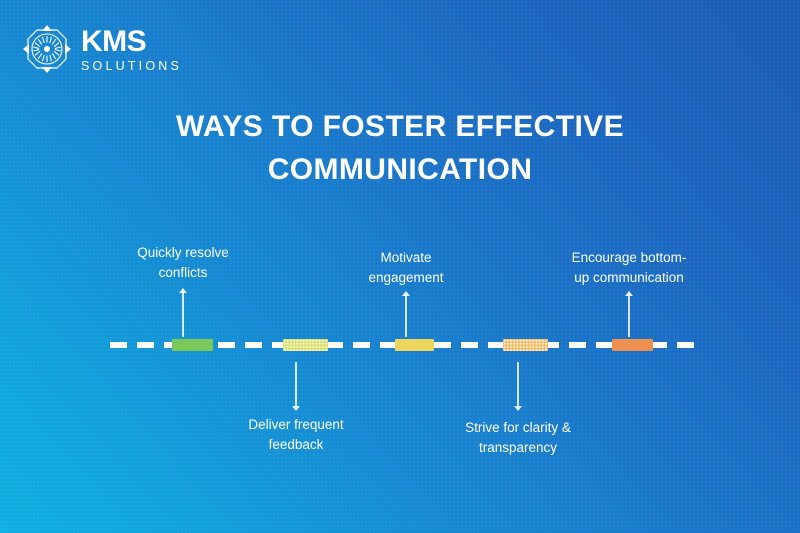 The height and width of the screenshot is (533, 800). I want to click on callout-arrowhead-encourage-bottom-up-communication, so click(629, 293).